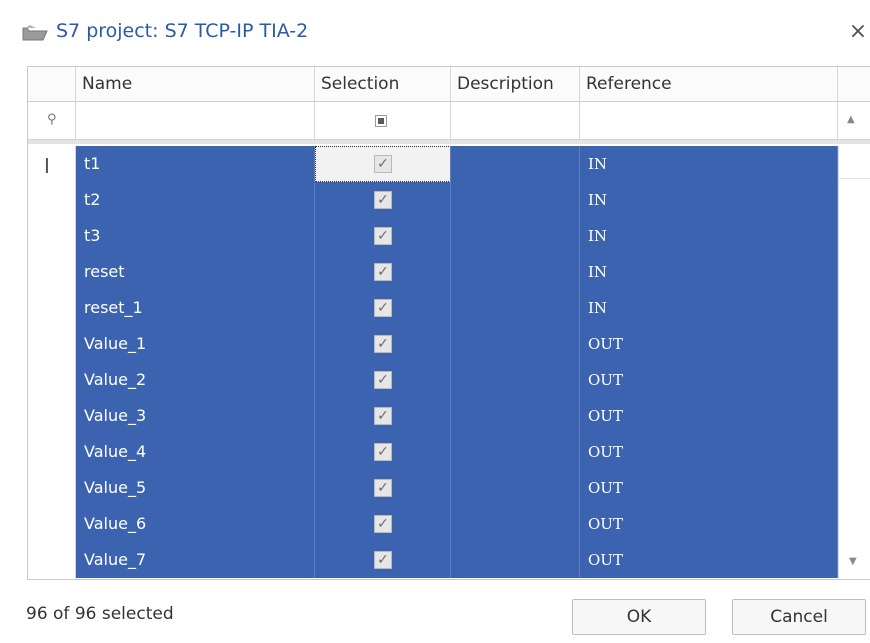  Describe the element at coordinates (515, 120) in the screenshot. I see `filter-description-input` at that location.